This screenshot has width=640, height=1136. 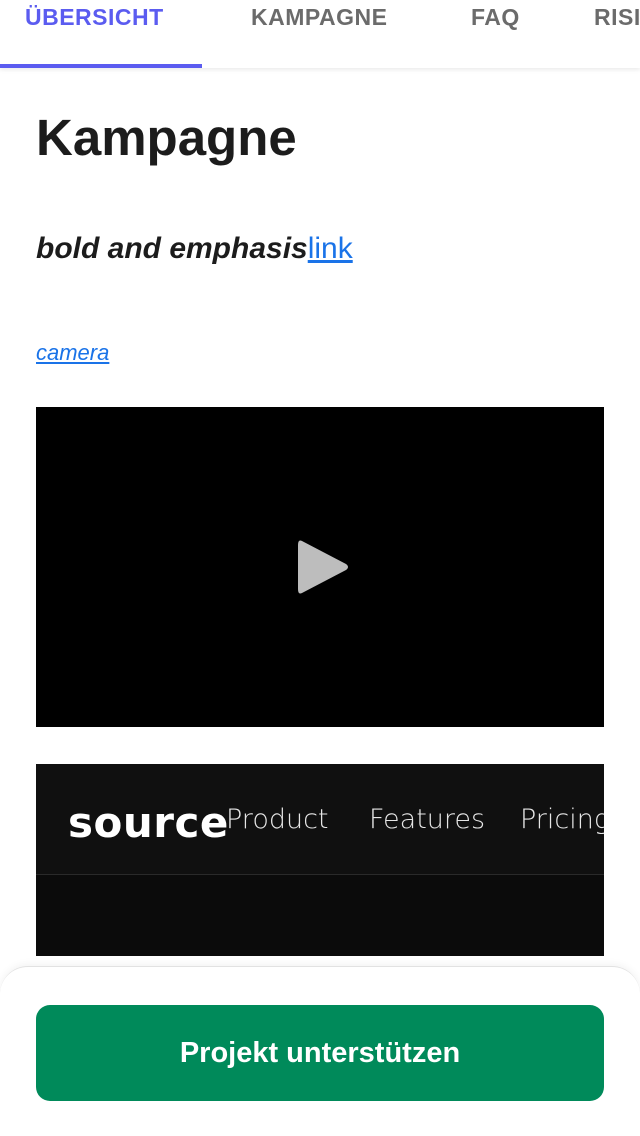 I want to click on play-icon, so click(x=323, y=567).